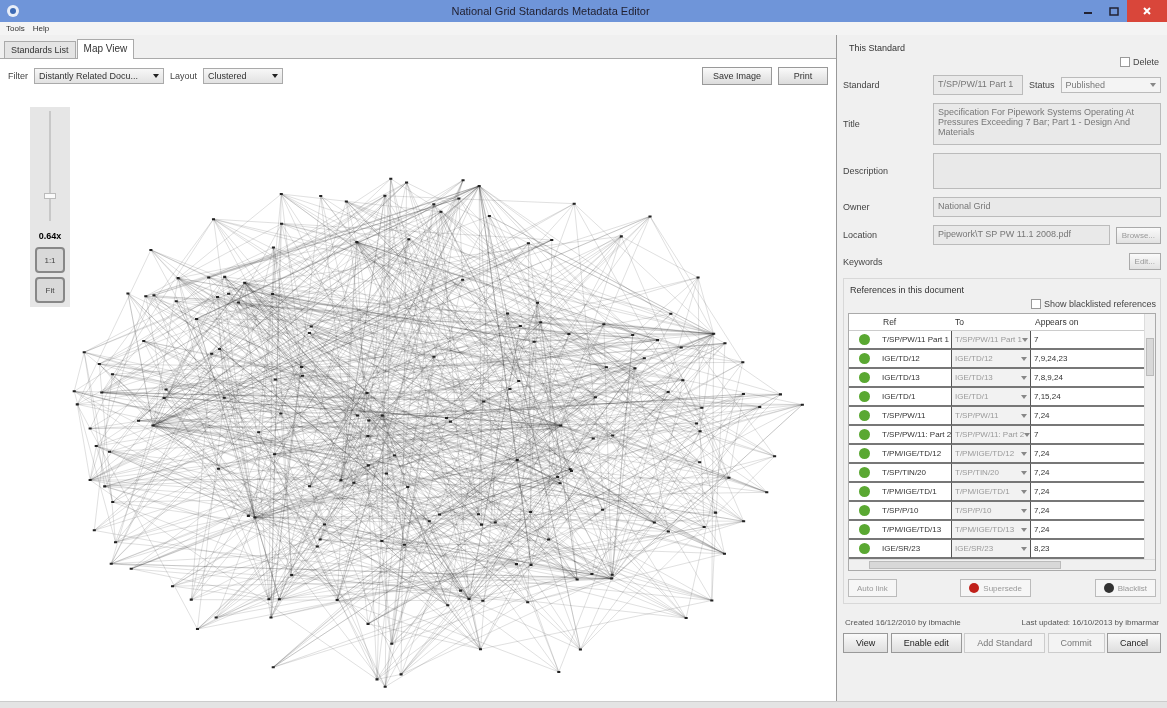 The width and height of the screenshot is (1167, 708). What do you see at coordinates (991, 454) in the screenshot?
I see `to-dropdown: T/PM/IGE/TD/12` at bounding box center [991, 454].